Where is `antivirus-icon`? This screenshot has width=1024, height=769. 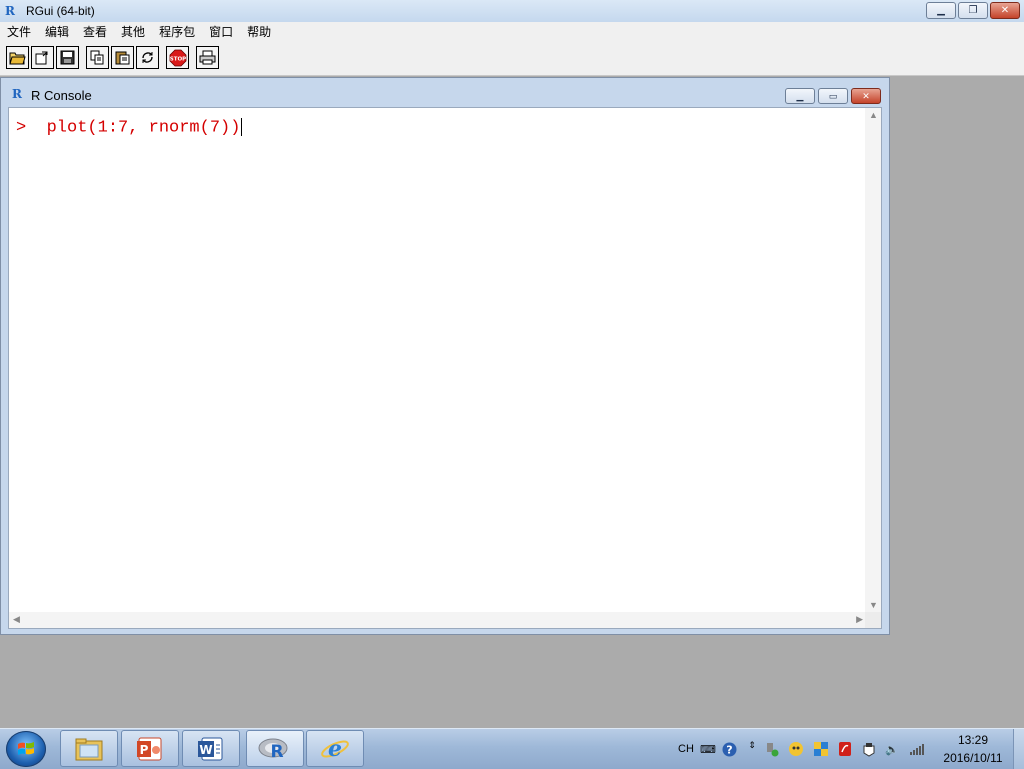 antivirus-icon is located at coordinates (845, 749).